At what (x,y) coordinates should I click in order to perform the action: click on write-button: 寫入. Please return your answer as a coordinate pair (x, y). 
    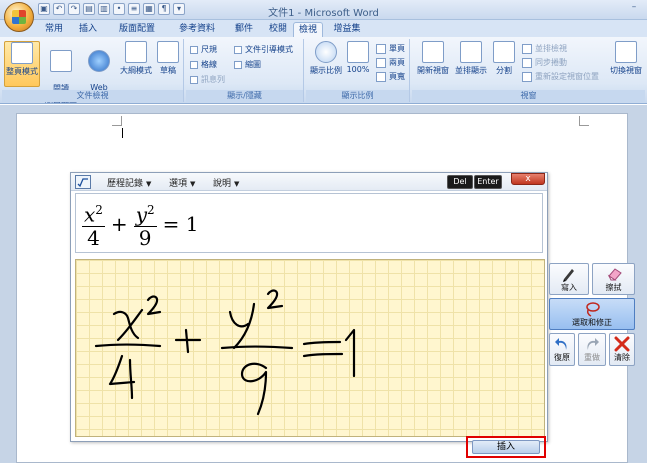
    Looking at the image, I should click on (569, 279).